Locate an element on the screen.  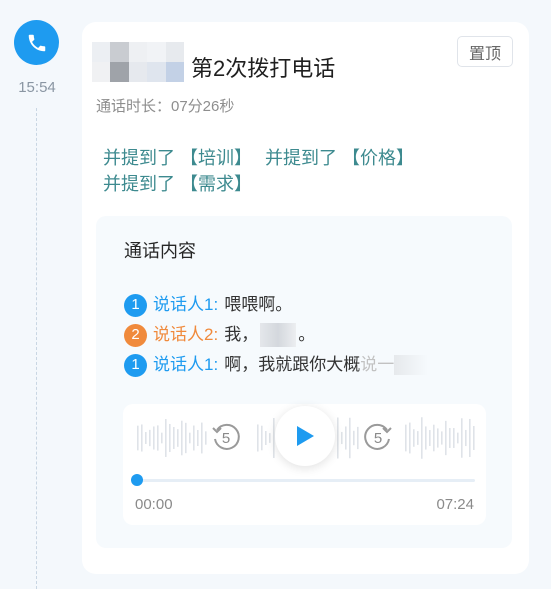
speech-text-faded: 说一 is located at coordinates (377, 364).